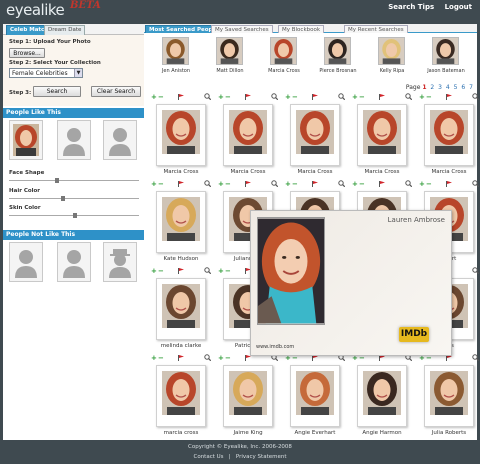 The height and width of the screenshot is (464, 480). What do you see at coordinates (46, 73) in the screenshot?
I see `collection-select: Female Celebrities ▼` at bounding box center [46, 73].